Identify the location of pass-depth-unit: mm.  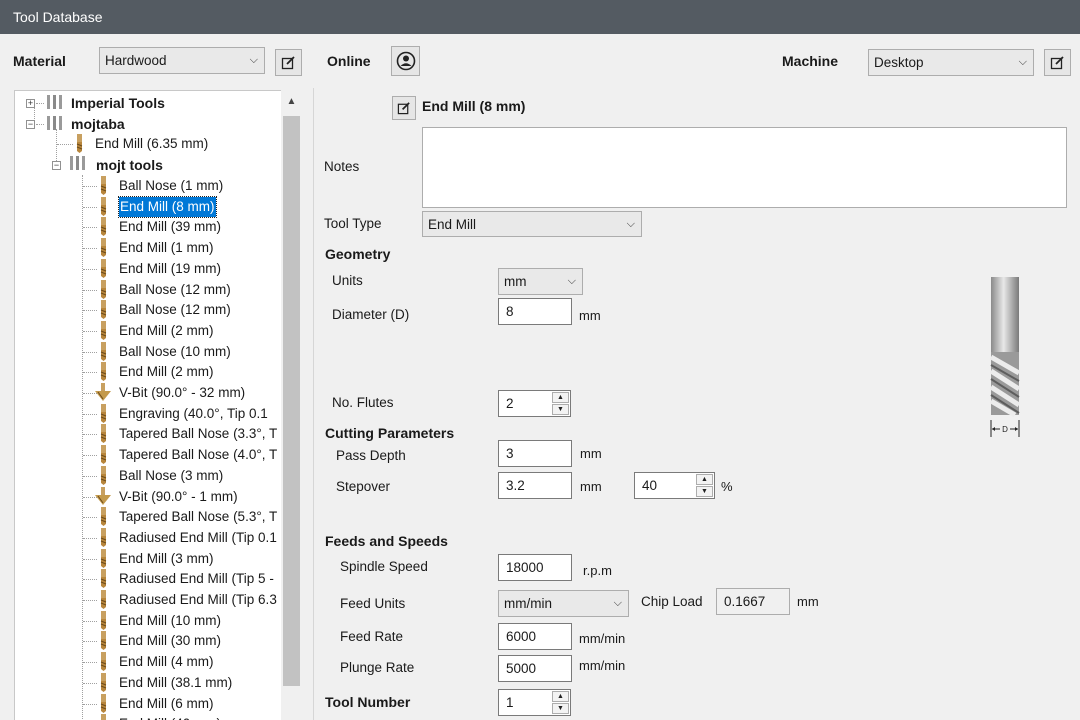
(591, 453).